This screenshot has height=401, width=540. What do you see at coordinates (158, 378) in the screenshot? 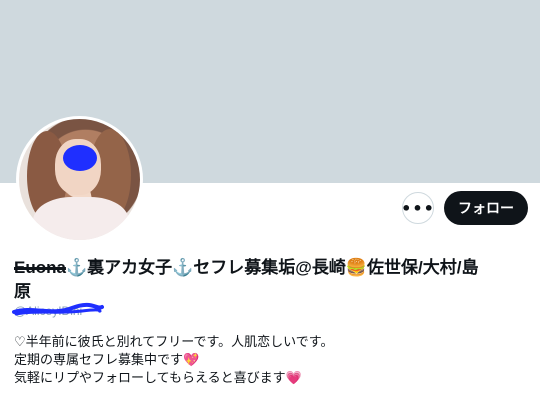
I see `bio-line: 気軽にリプやフォローしてもらえると喜びます💗` at bounding box center [158, 378].